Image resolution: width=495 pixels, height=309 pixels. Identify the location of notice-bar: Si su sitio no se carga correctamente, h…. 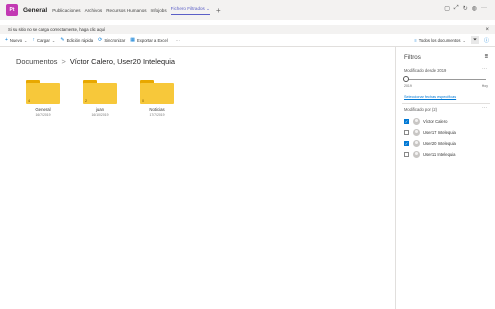
(247, 29).